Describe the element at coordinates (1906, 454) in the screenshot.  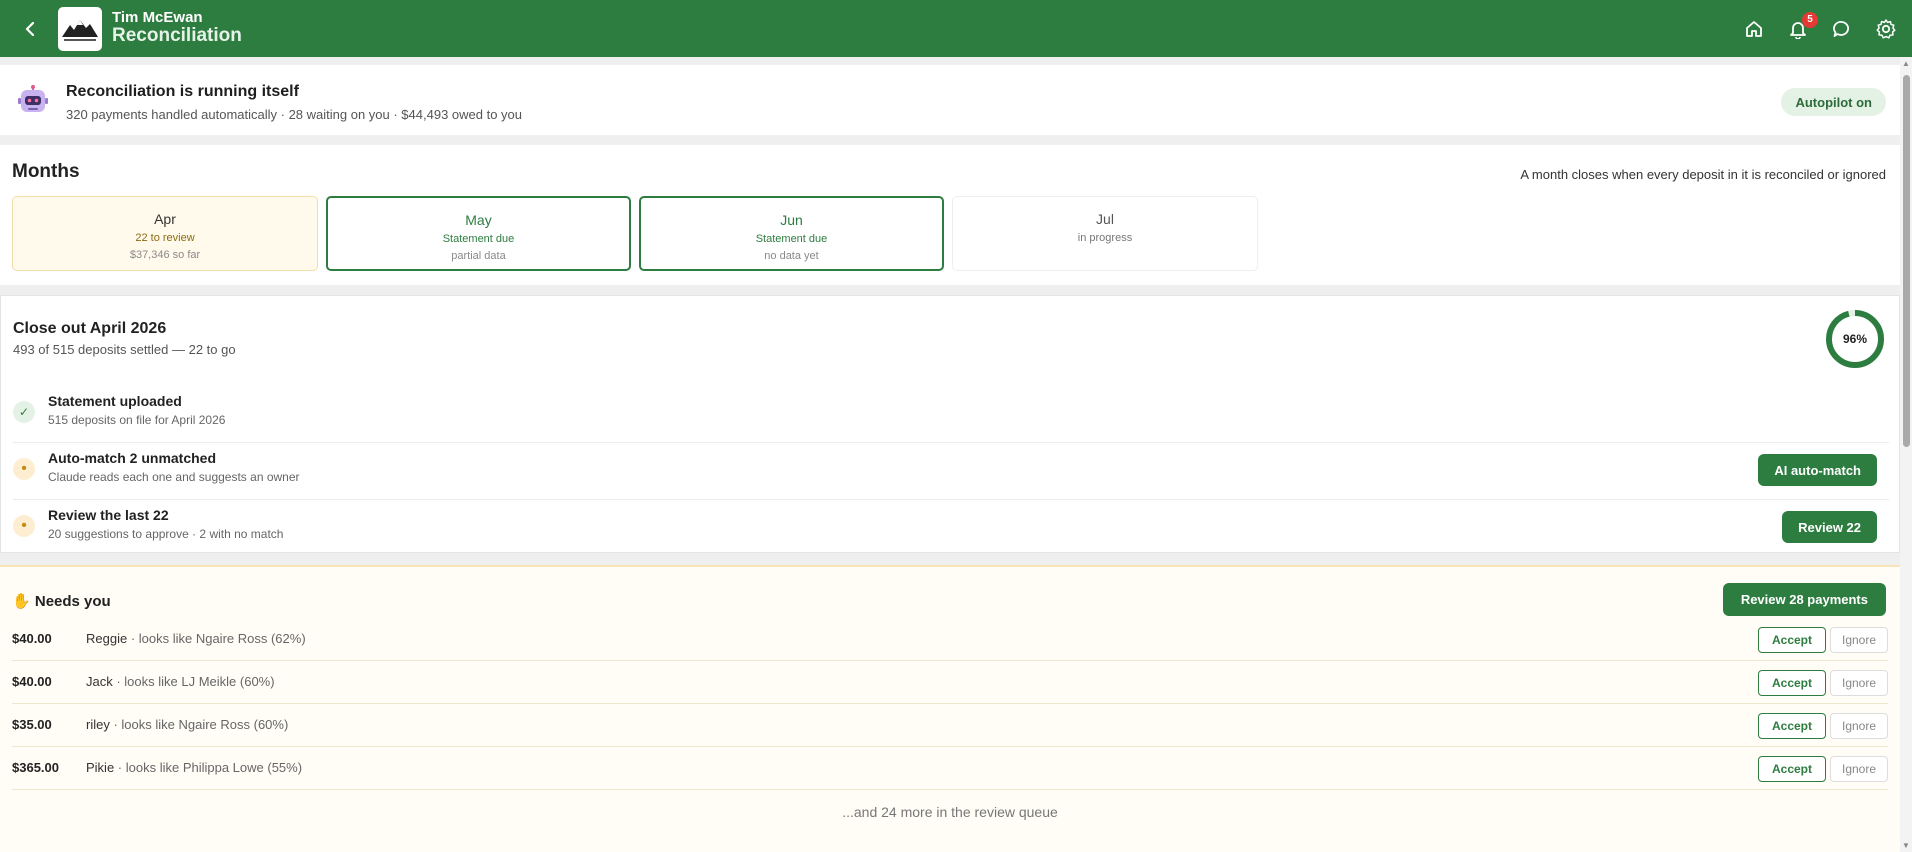
I see `vertical-scrollbar: ▲ ▼` at that location.